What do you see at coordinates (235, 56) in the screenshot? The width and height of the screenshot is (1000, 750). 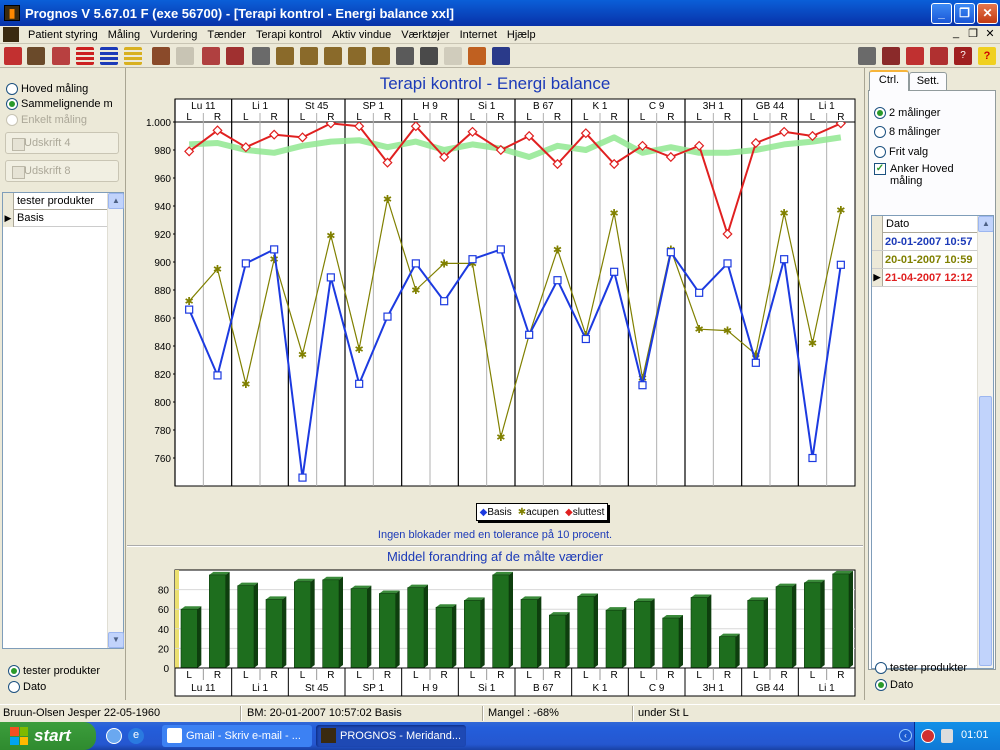 I see `graph-icon` at bounding box center [235, 56].